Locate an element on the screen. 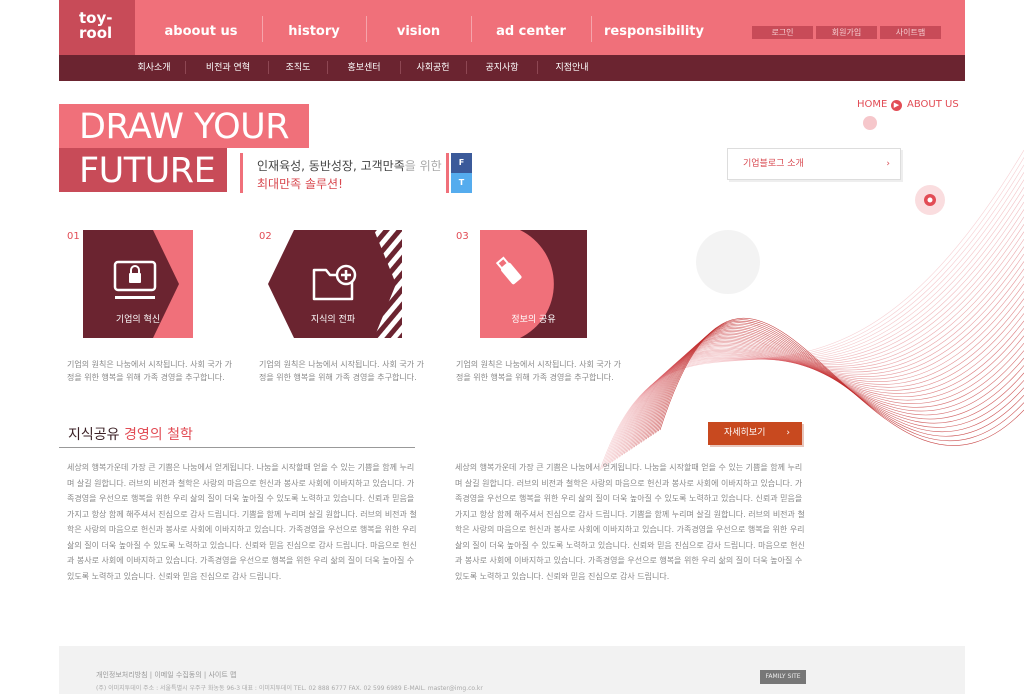  folder-add-icon is located at coordinates (335, 284).